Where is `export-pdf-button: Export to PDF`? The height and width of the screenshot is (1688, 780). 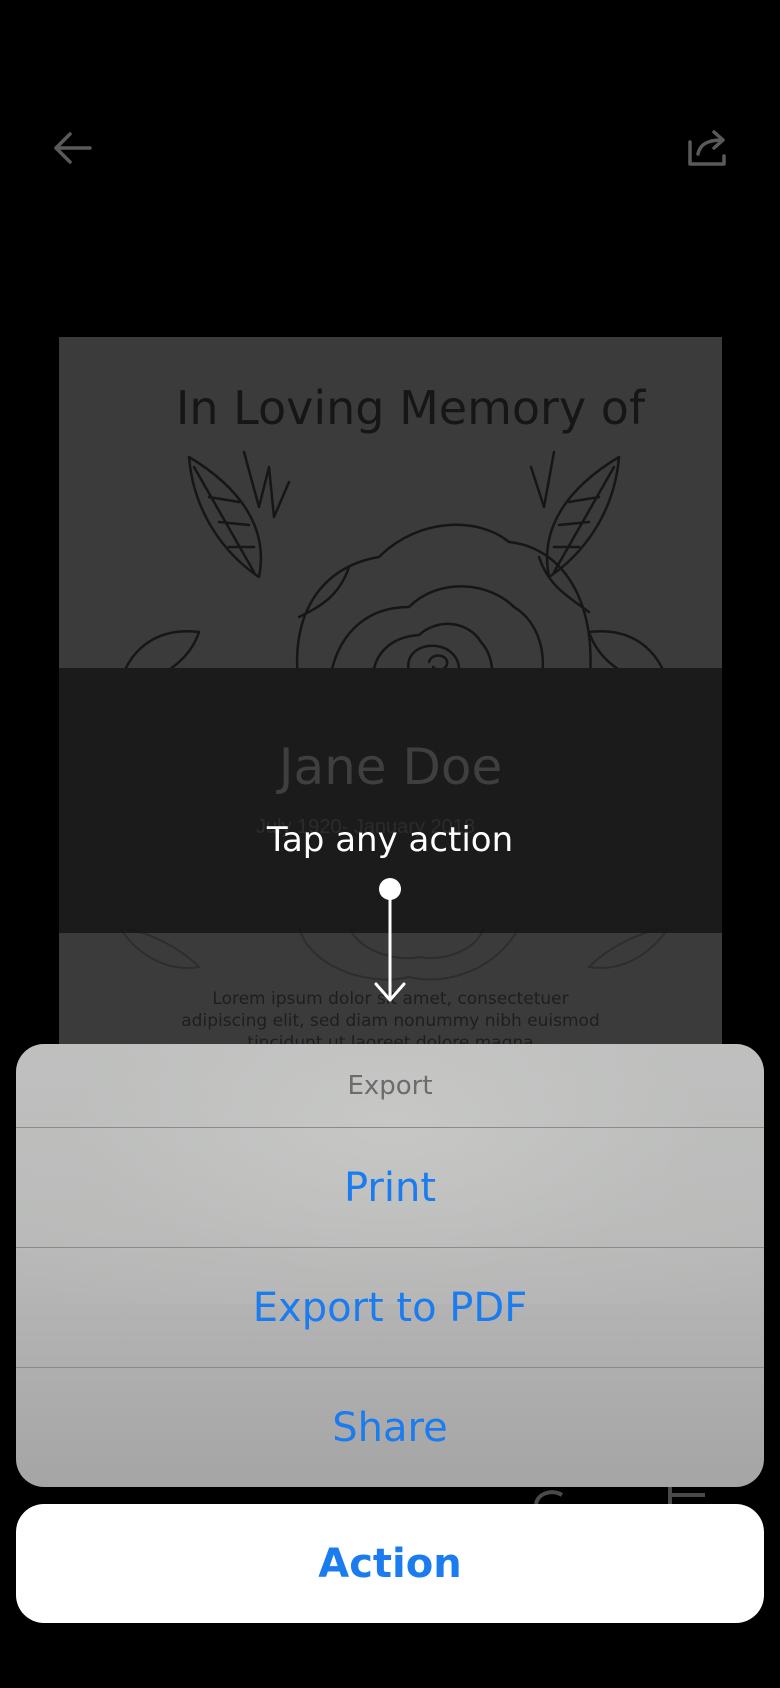 export-pdf-button: Export to PDF is located at coordinates (390, 1307).